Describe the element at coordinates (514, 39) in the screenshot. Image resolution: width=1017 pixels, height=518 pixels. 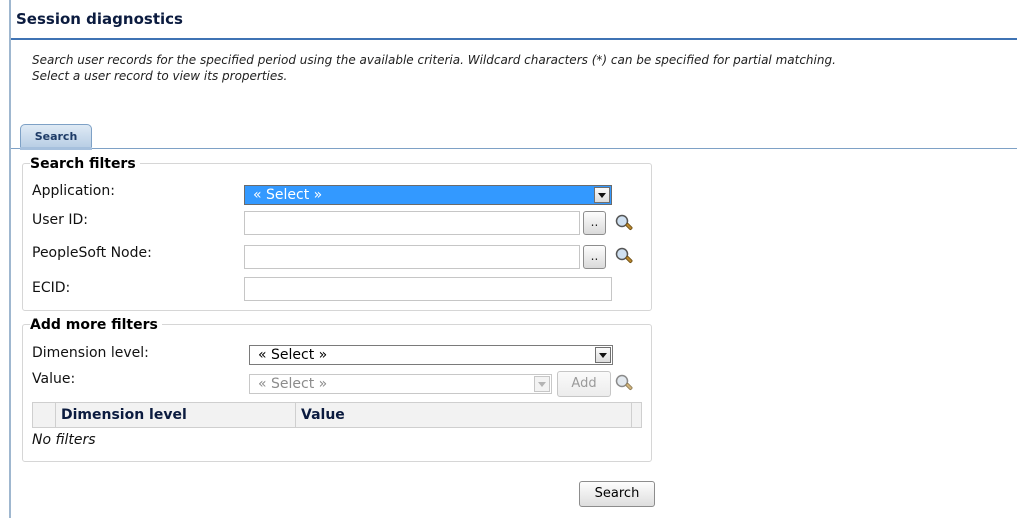
I see `title-divider` at that location.